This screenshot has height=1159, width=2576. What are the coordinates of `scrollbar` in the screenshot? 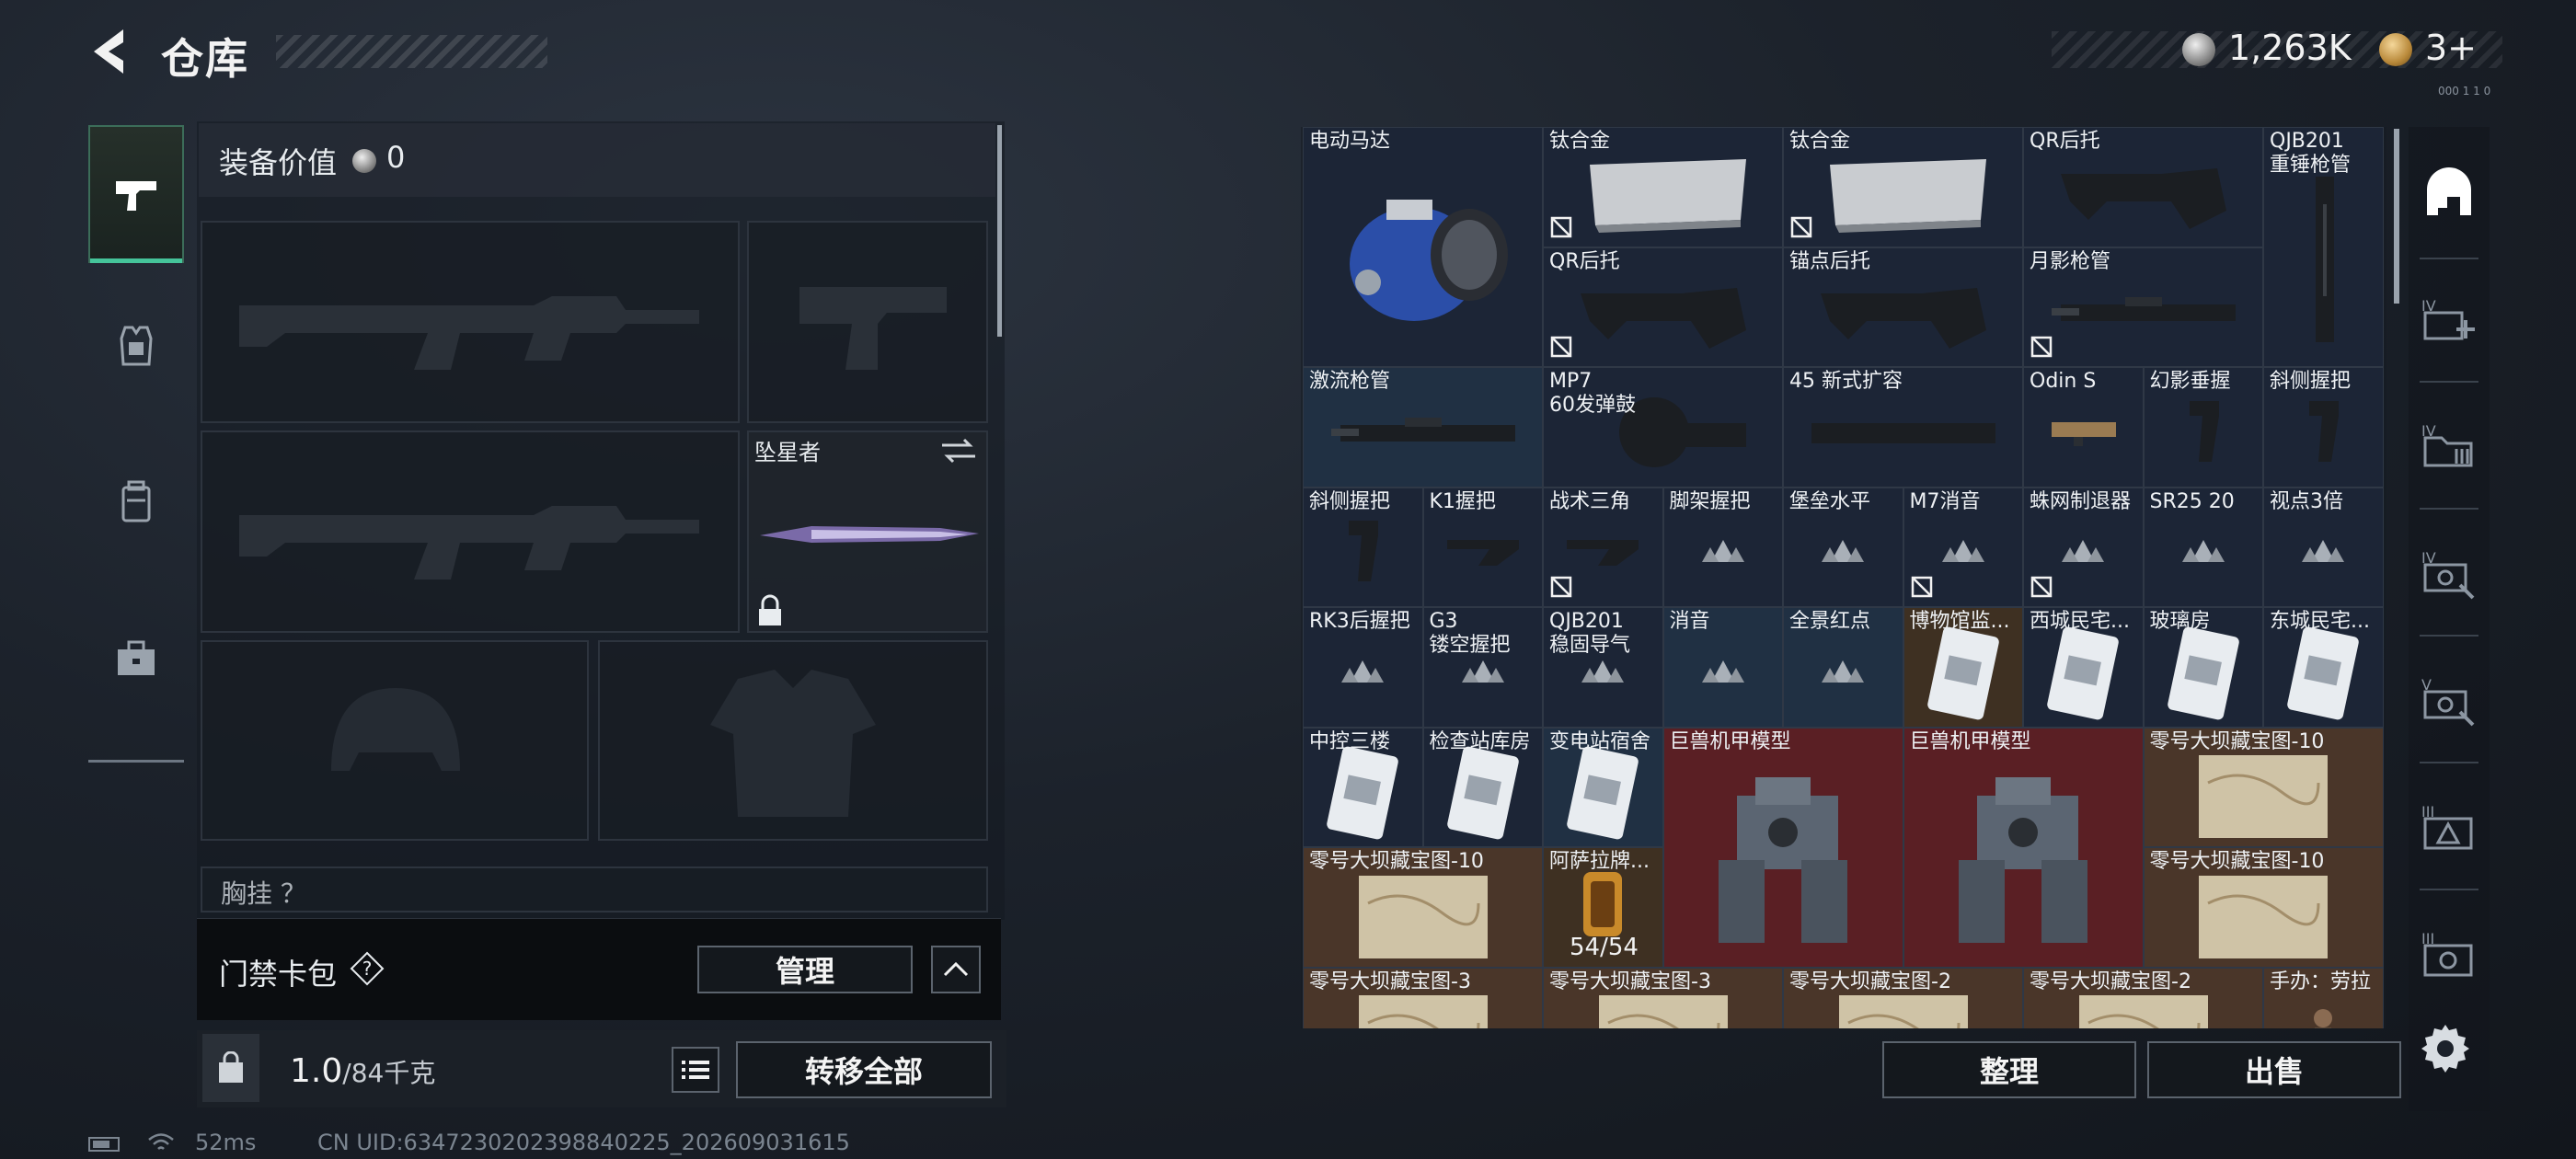 It's located at (999, 231).